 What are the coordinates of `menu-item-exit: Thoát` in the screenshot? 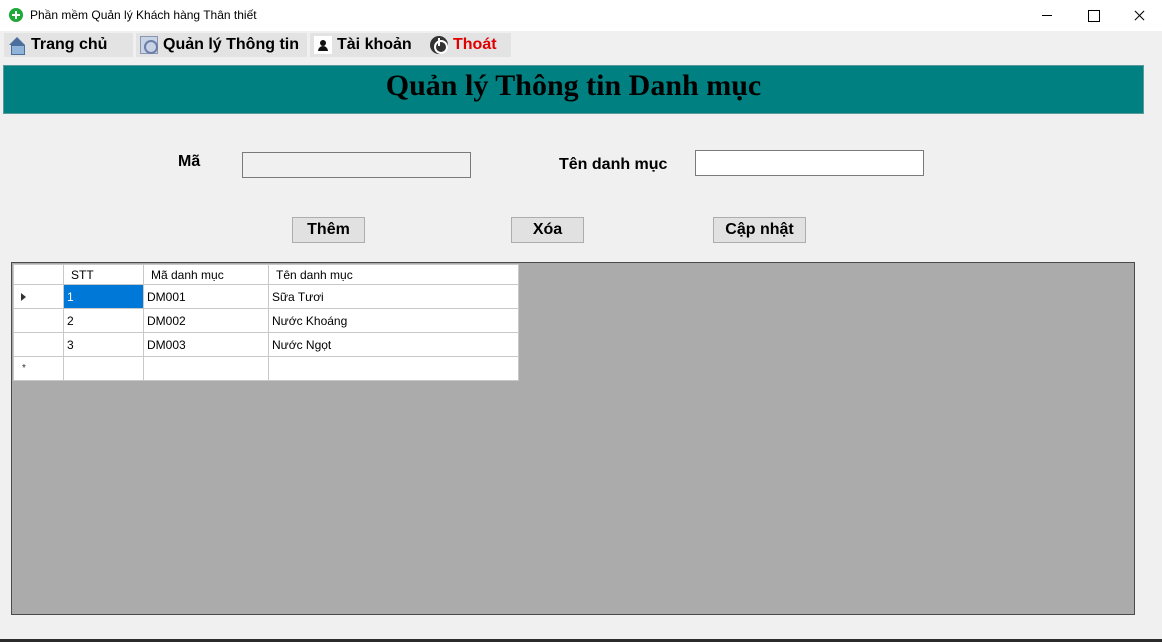 It's located at (468, 45).